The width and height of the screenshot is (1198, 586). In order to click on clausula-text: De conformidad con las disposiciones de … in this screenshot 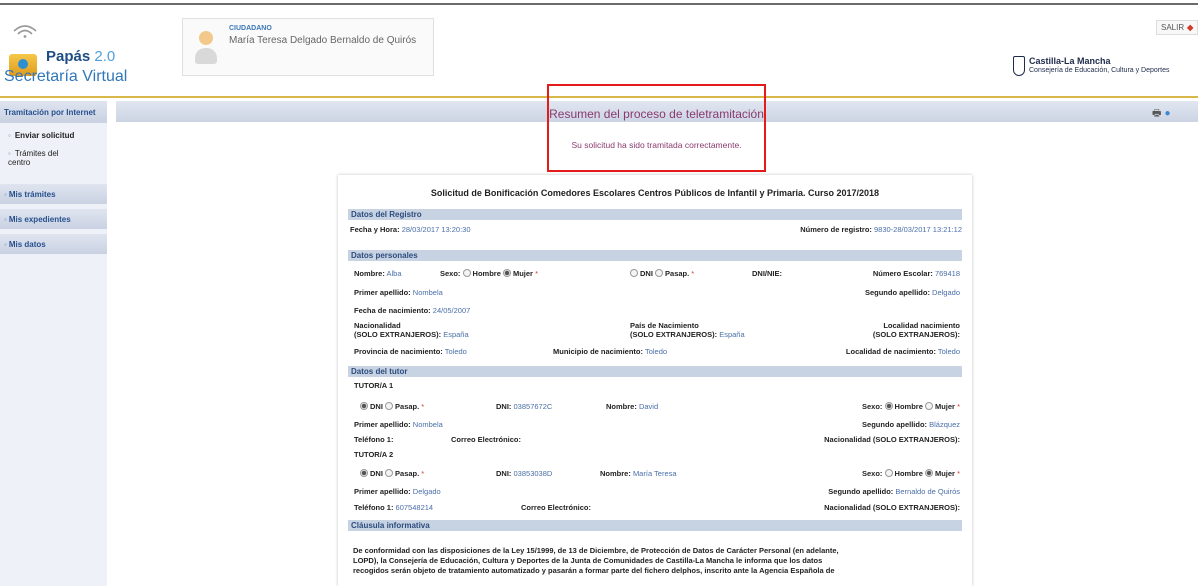, I will do `click(596, 560)`.